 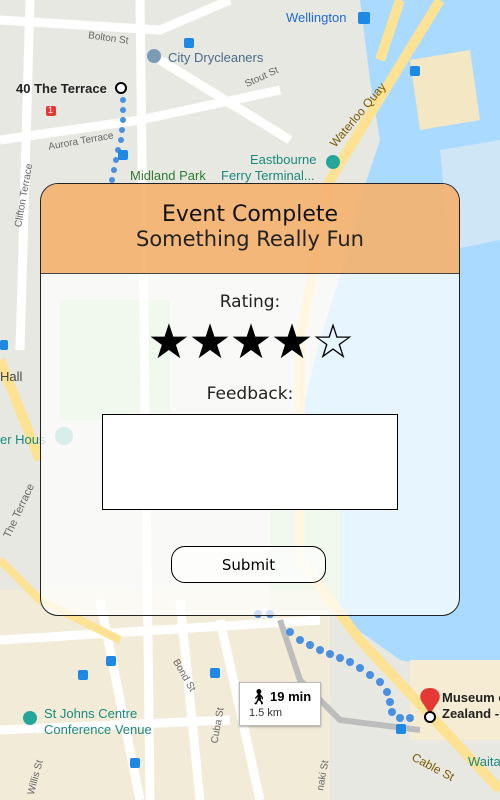 I want to click on dialog-title: Event Complete, so click(x=250, y=214).